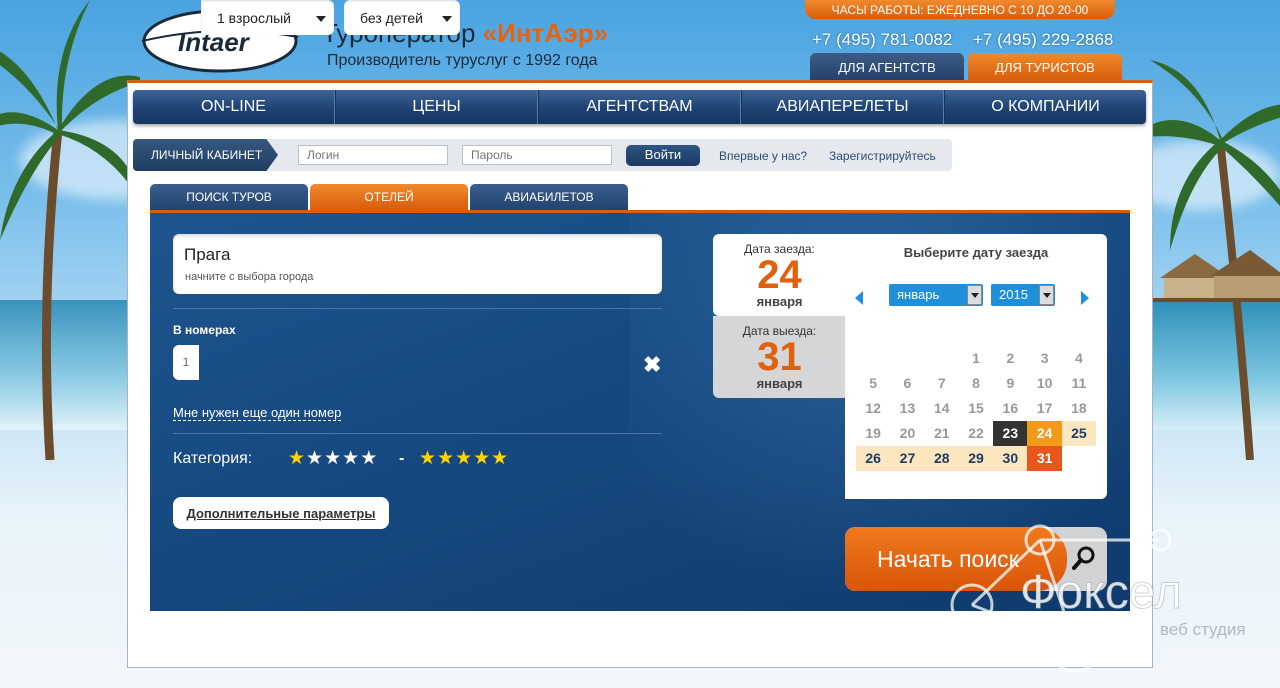  I want to click on nav-item-online: ON-LINE, so click(234, 107).